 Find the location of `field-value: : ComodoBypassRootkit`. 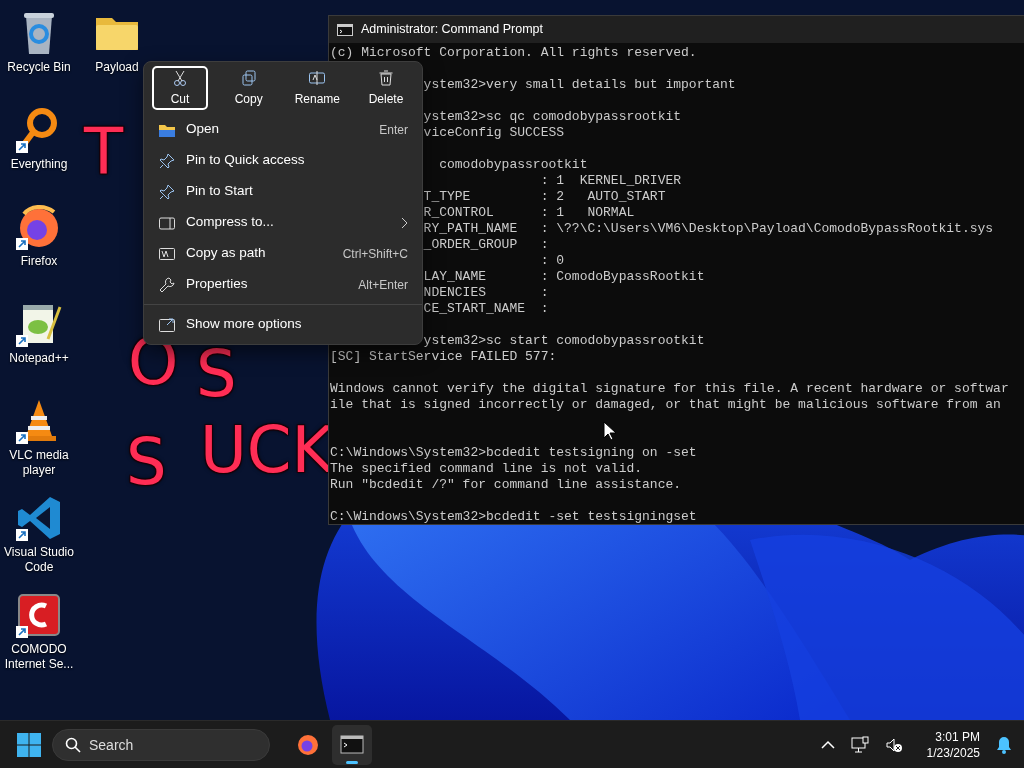

field-value: : ComodoBypassRootkit is located at coordinates (622, 276).